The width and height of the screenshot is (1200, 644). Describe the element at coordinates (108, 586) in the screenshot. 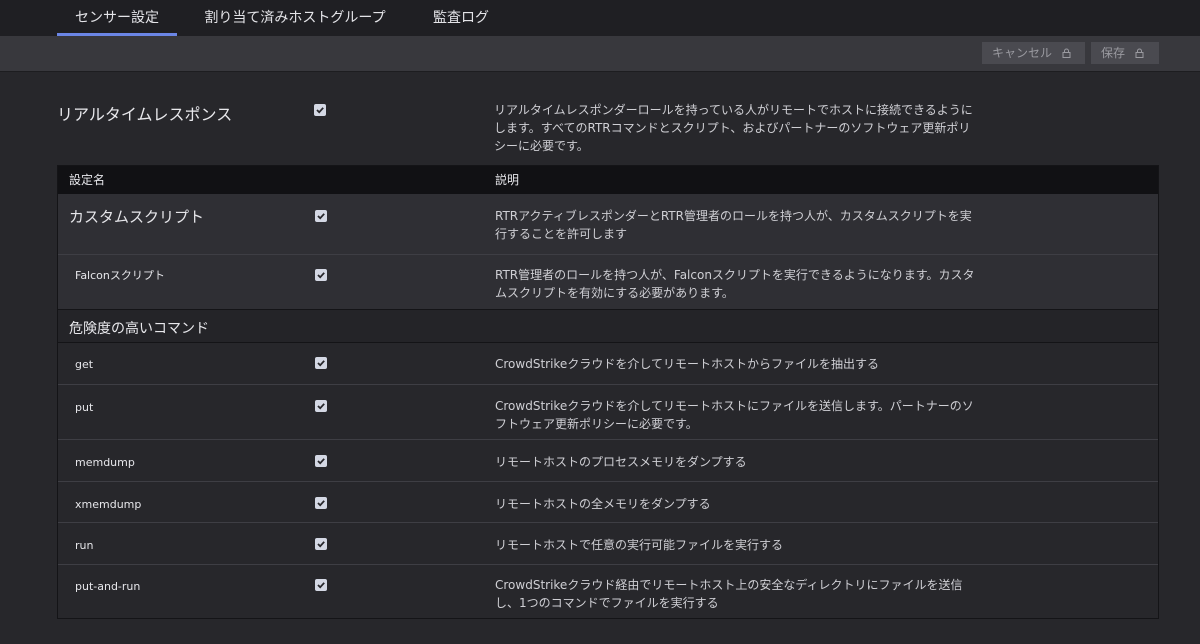

I see `command-name: put-and-run` at that location.